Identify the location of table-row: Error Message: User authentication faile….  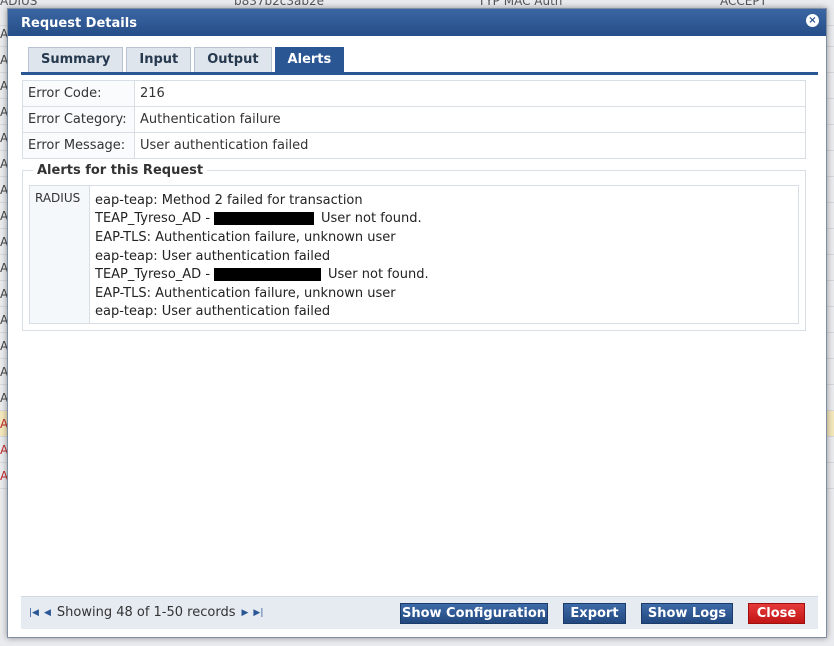
(414, 145).